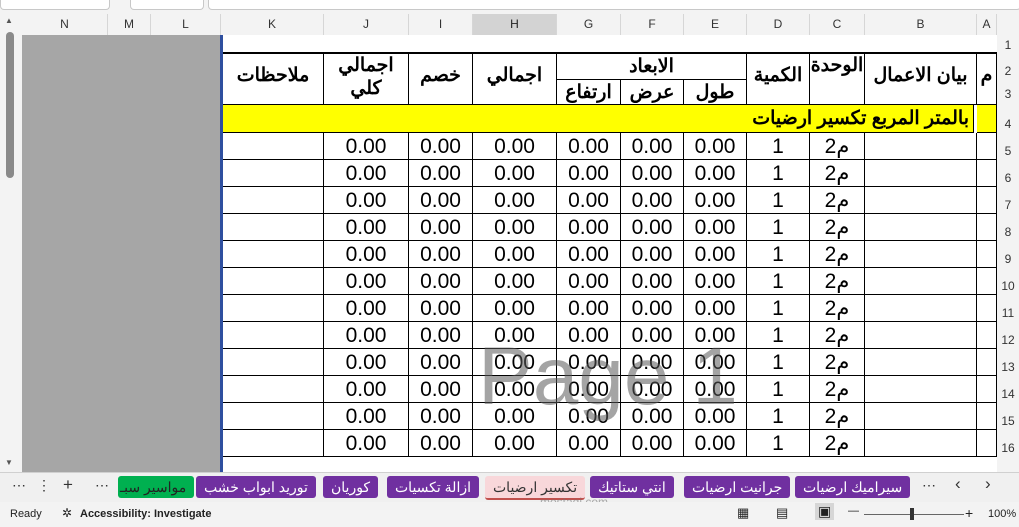 Image resolution: width=1019 pixels, height=527 pixels. I want to click on header-notes: ملاحظات, so click(273, 79).